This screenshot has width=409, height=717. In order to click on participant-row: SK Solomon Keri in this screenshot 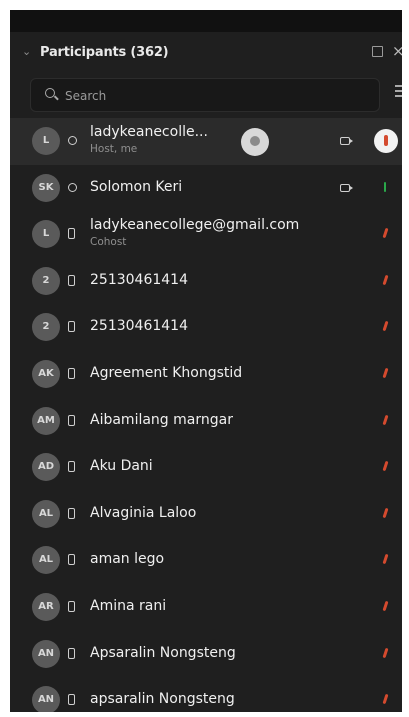, I will do `click(206, 188)`.